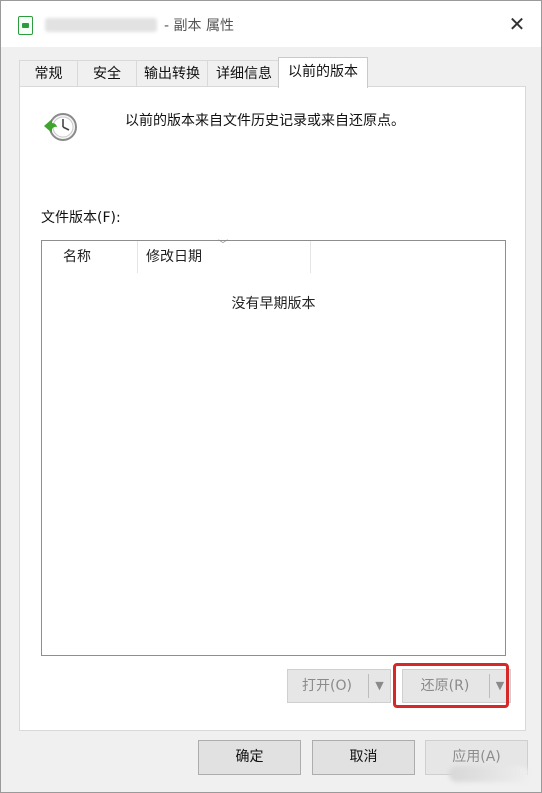  What do you see at coordinates (107, 73) in the screenshot?
I see `tab-security: 安全` at bounding box center [107, 73].